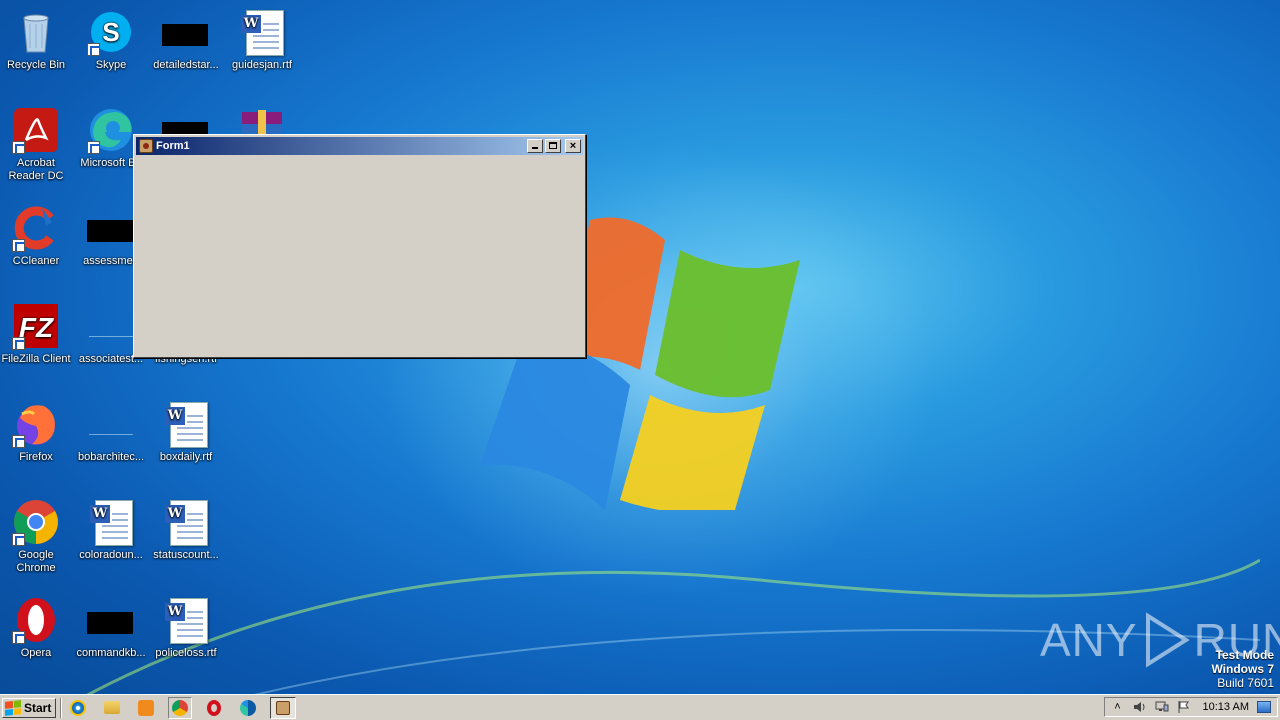  What do you see at coordinates (553, 146) in the screenshot?
I see `maximize-button` at bounding box center [553, 146].